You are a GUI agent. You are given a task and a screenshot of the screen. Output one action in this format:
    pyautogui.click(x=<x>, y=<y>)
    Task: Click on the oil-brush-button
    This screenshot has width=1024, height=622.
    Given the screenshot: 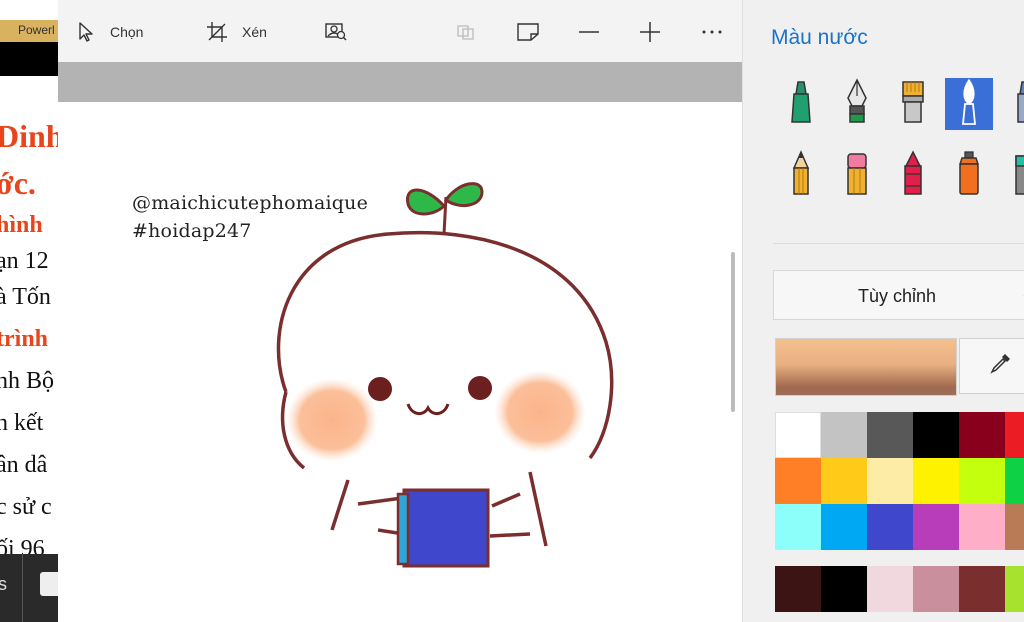 What is the action you would take?
    pyautogui.click(x=913, y=104)
    